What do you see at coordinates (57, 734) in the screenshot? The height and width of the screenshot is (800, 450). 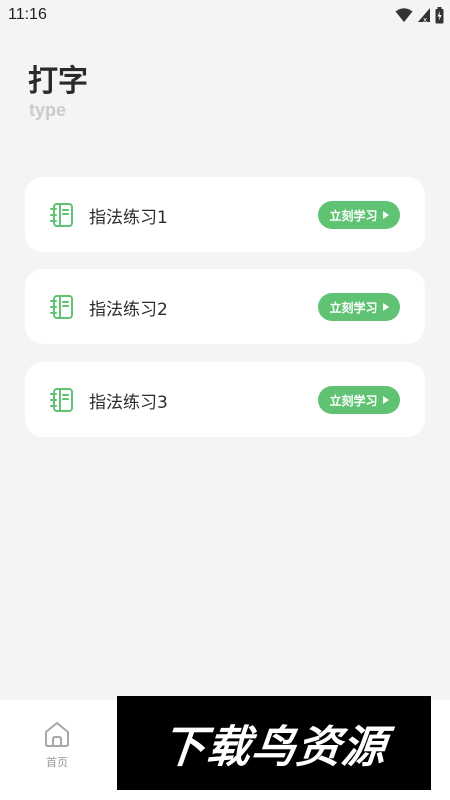 I see `home-icon` at bounding box center [57, 734].